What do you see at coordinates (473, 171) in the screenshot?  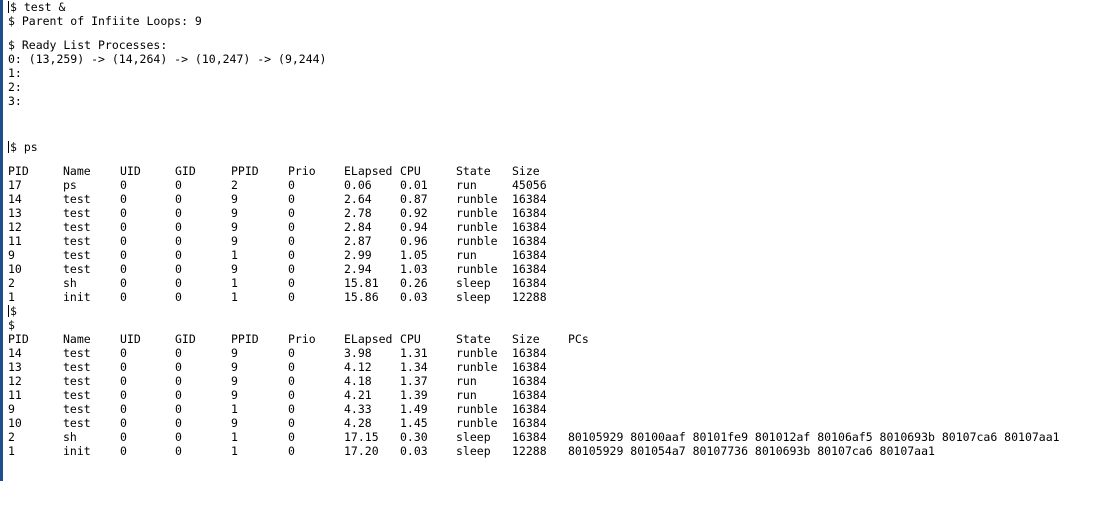 I see `col-state: State` at bounding box center [473, 171].